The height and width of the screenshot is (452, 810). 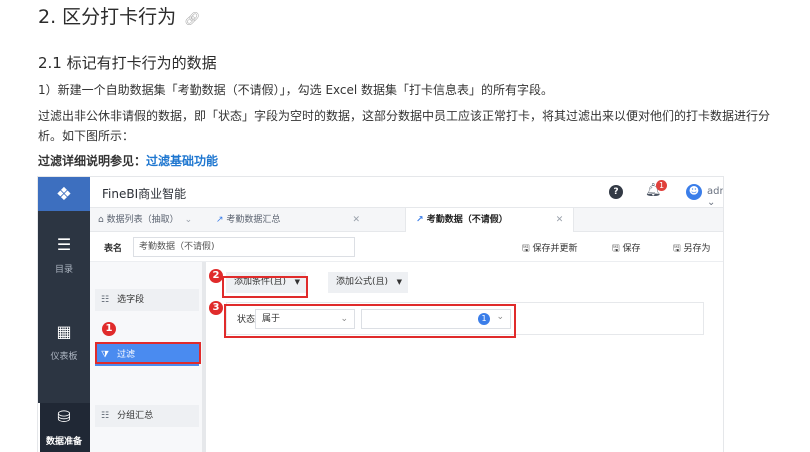 What do you see at coordinates (694, 192) in the screenshot?
I see `avatar: ☻` at bounding box center [694, 192].